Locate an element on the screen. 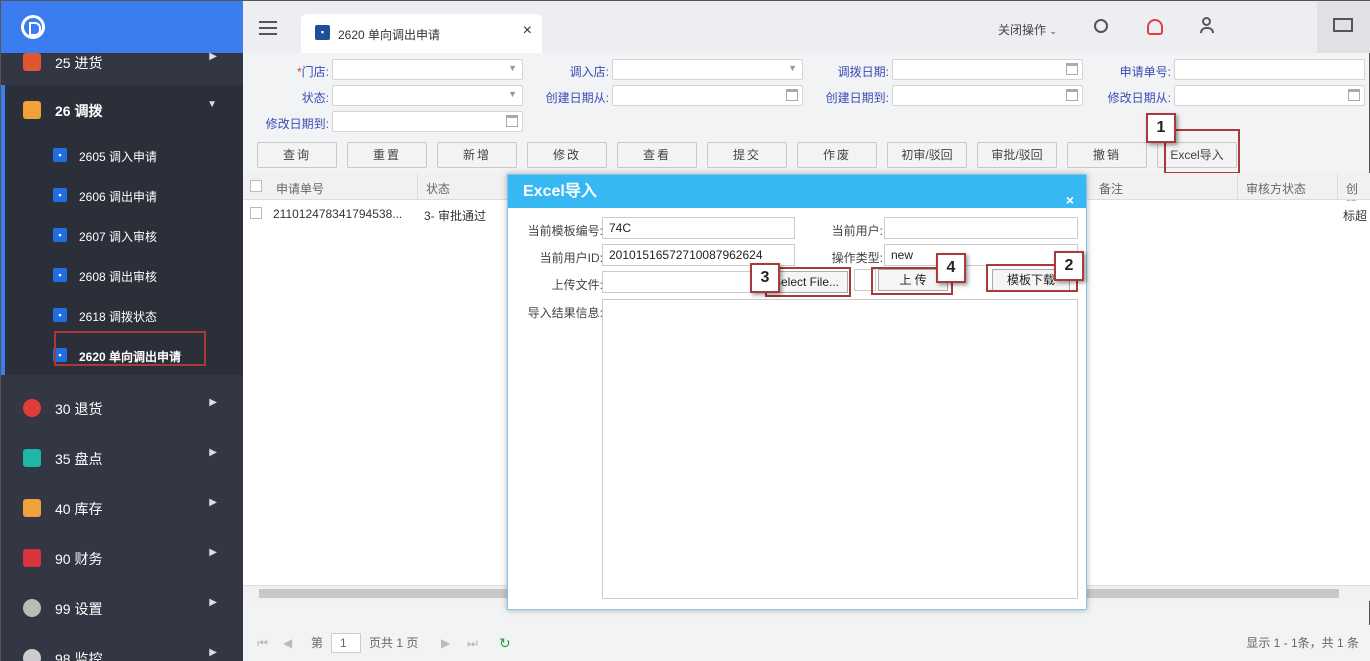 The image size is (1370, 661). sidebar-item-2607: ▪ 2607 调入审核 is located at coordinates (122, 235).